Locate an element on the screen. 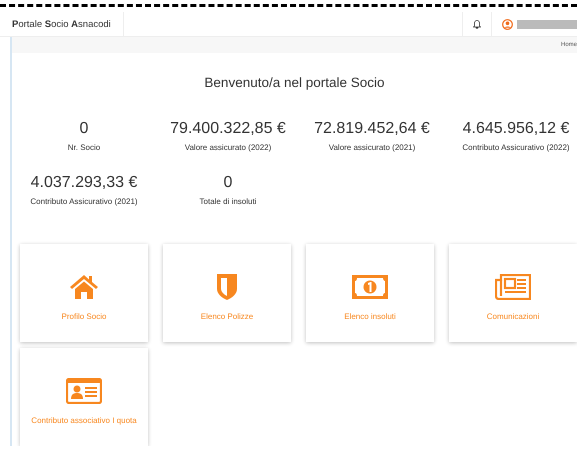 The width and height of the screenshot is (577, 455). stat-value: 72.819.452,64 € is located at coordinates (372, 129).